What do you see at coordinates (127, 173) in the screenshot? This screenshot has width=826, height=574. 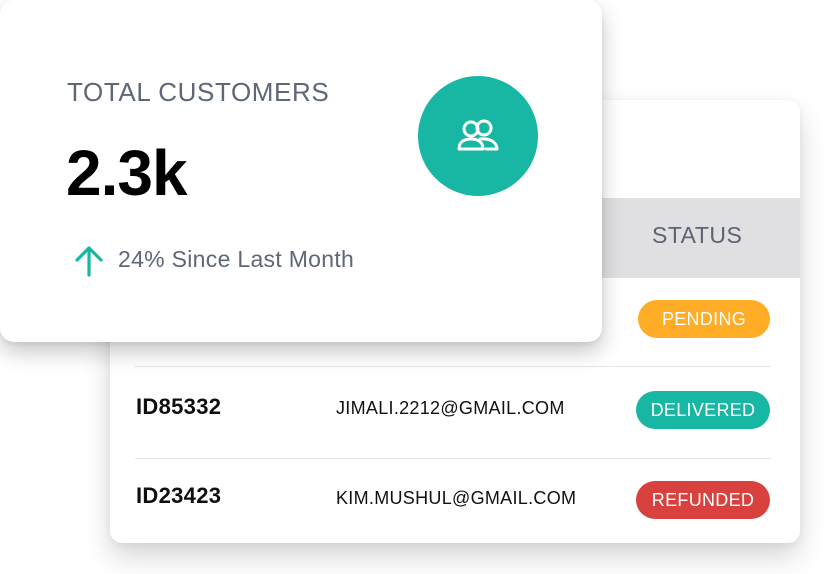 I see `stat-value: 2.3k` at bounding box center [127, 173].